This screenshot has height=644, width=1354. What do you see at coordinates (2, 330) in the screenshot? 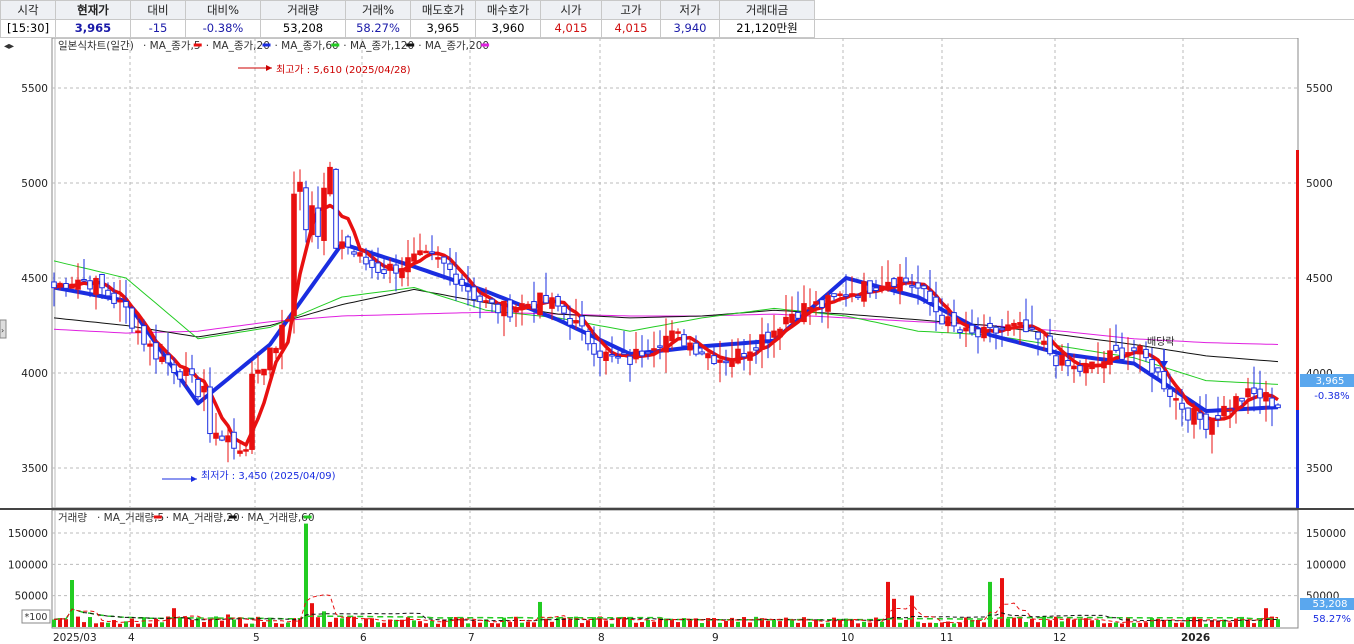
I see `left-handle-arrow-icon: ›` at bounding box center [2, 330].